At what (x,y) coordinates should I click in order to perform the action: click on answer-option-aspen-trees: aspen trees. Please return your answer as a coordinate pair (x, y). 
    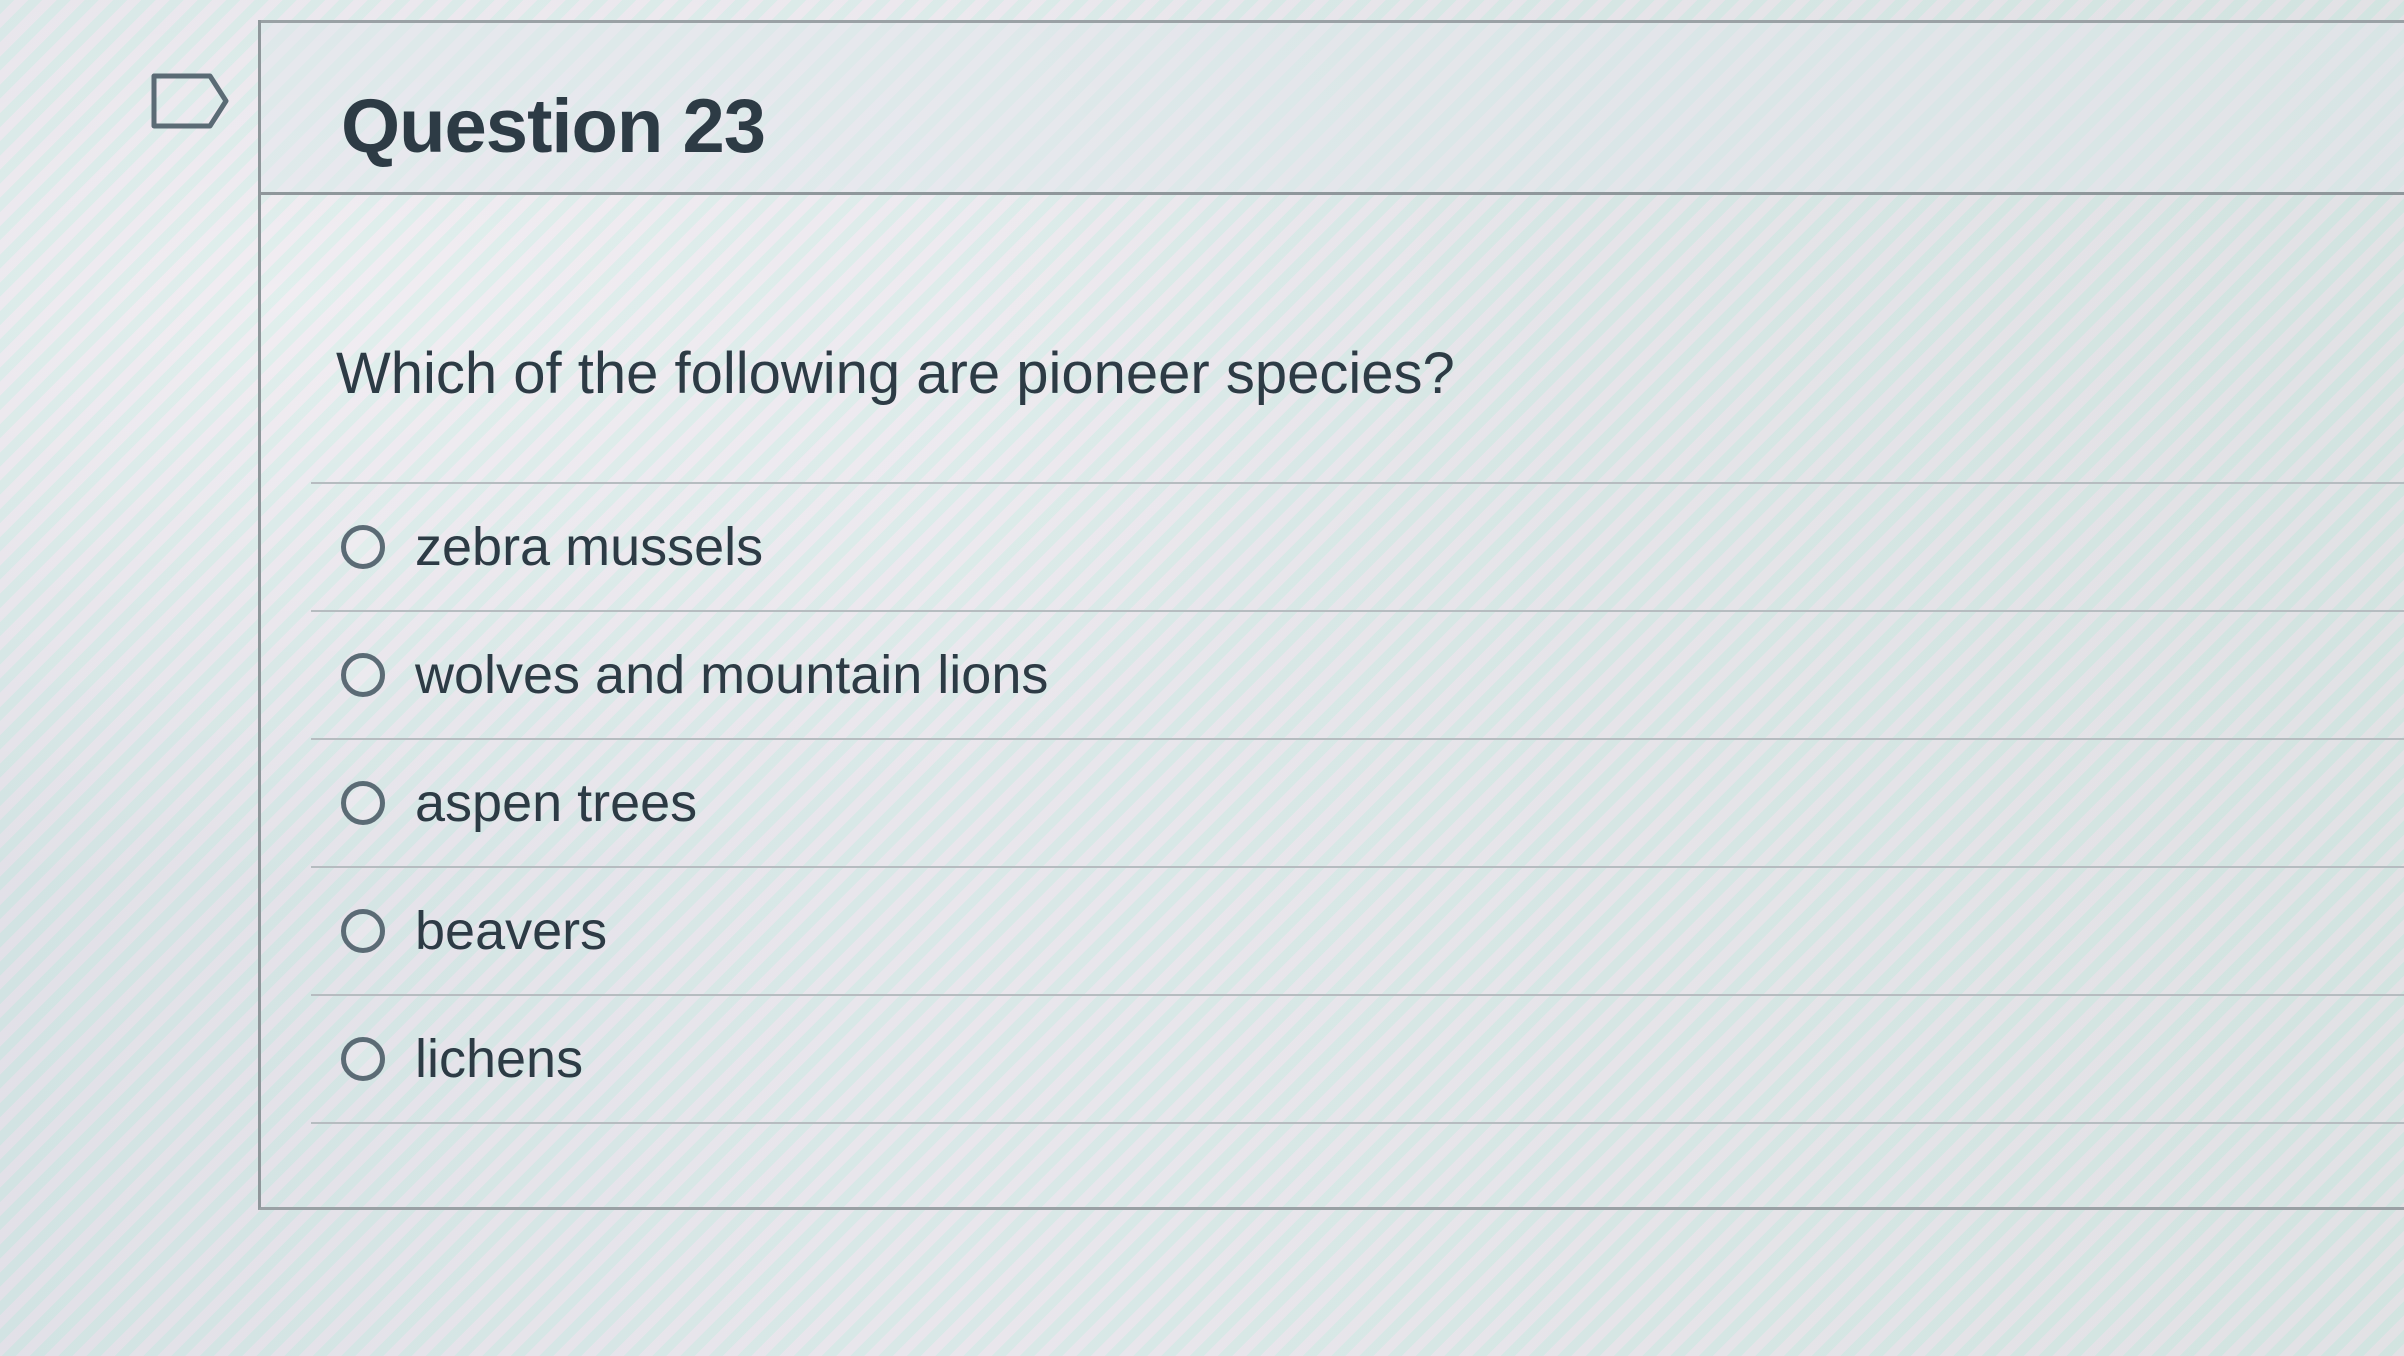
    Looking at the image, I should click on (1357, 804).